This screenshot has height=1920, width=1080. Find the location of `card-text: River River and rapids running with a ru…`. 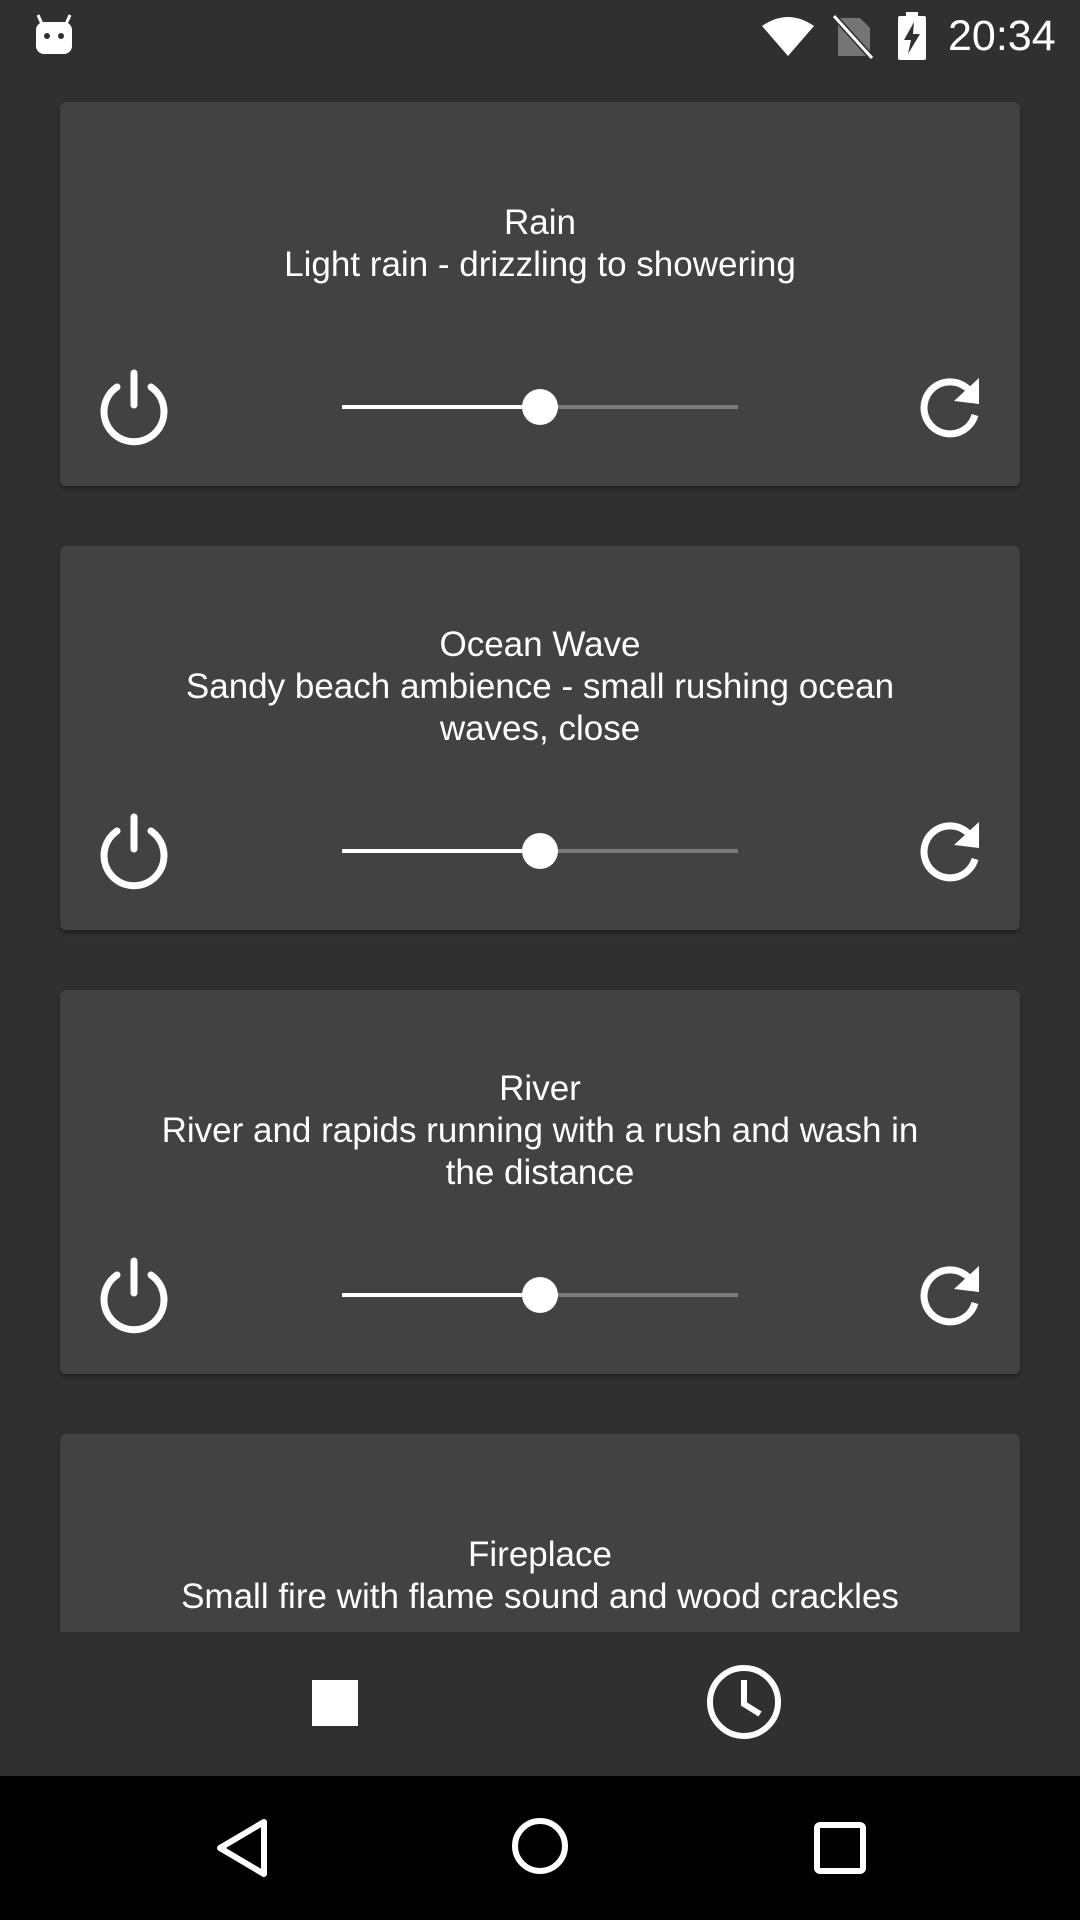

card-text: River River and rapids running with a ru… is located at coordinates (540, 1131).